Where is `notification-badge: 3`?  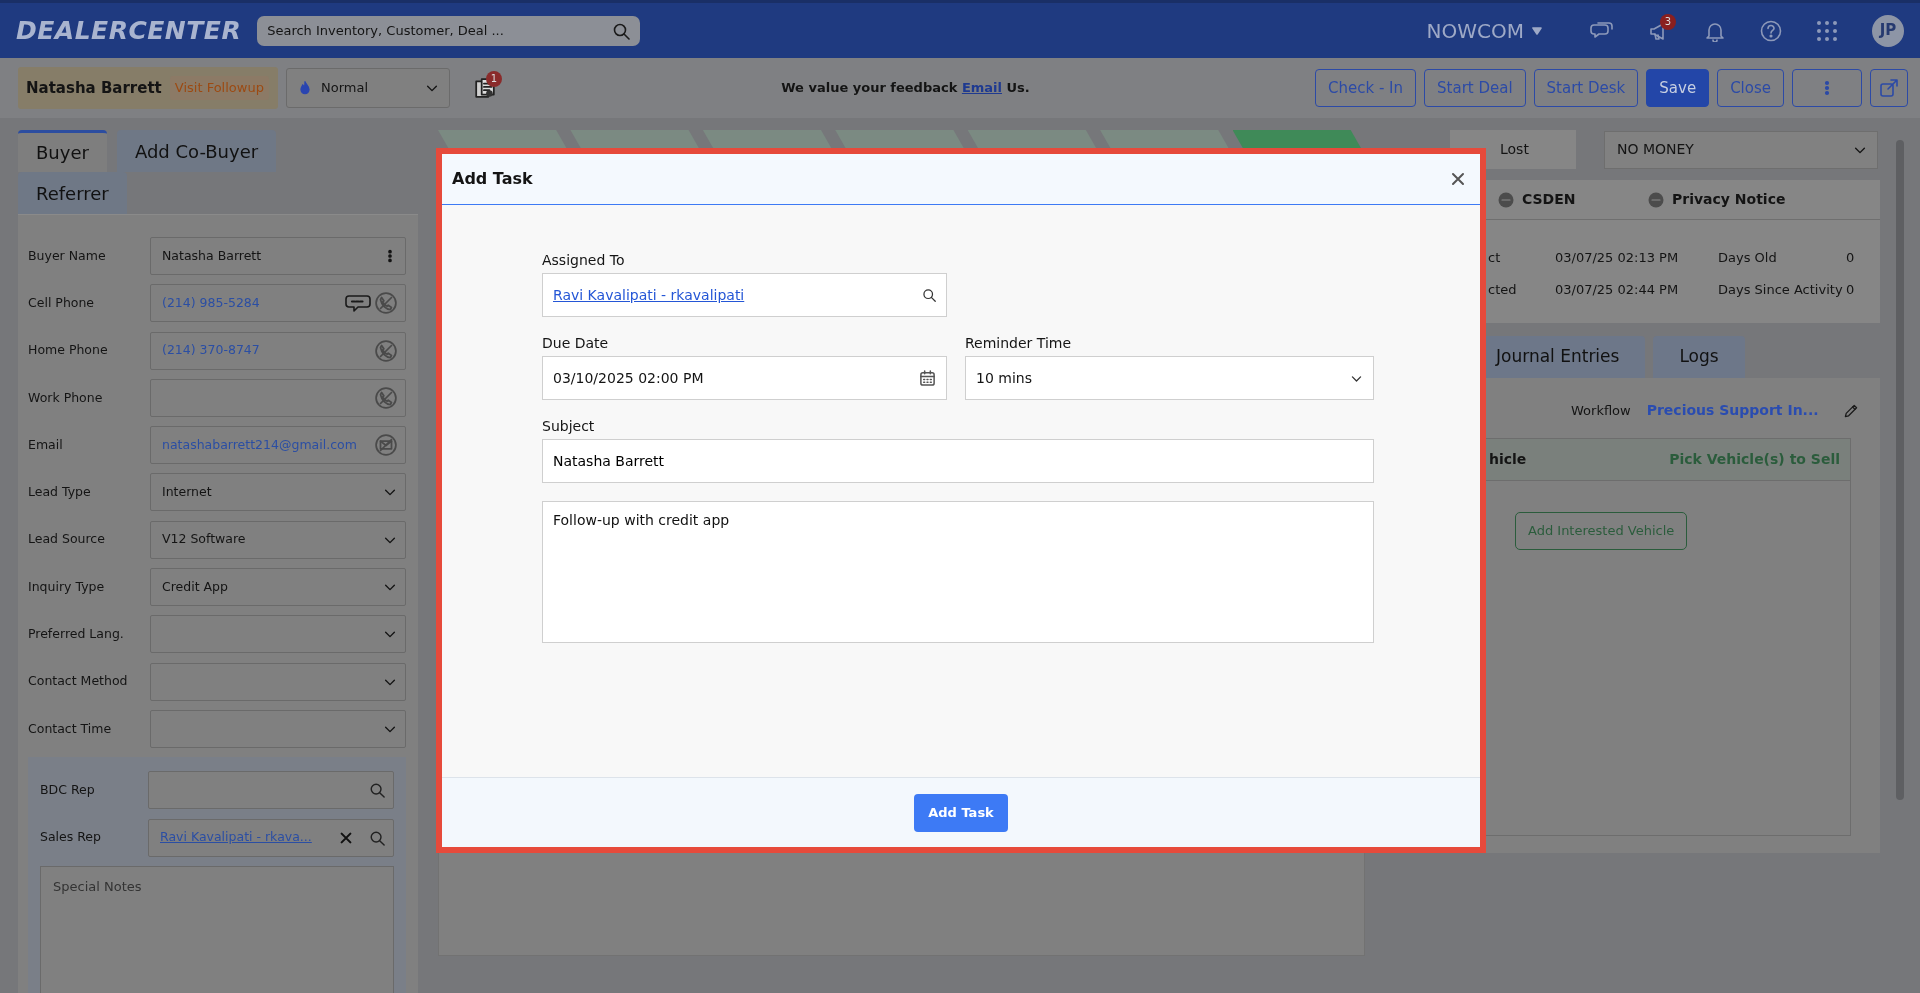 notification-badge: 3 is located at coordinates (1668, 21).